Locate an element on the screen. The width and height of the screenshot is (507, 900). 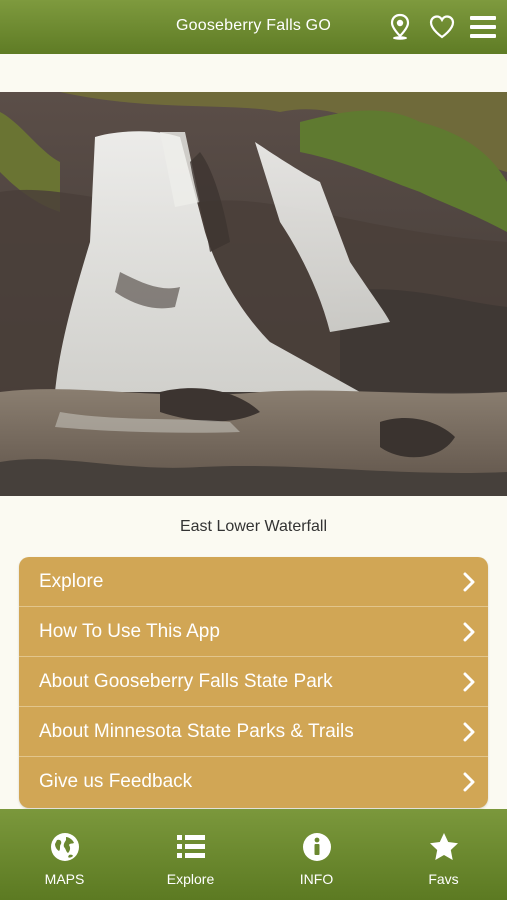
menu-item-feedback: Give us Feedback is located at coordinates (253, 782).